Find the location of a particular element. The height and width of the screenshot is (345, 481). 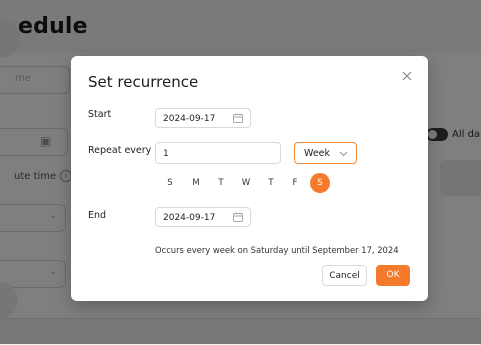

weekday-friday: F is located at coordinates (295, 183).